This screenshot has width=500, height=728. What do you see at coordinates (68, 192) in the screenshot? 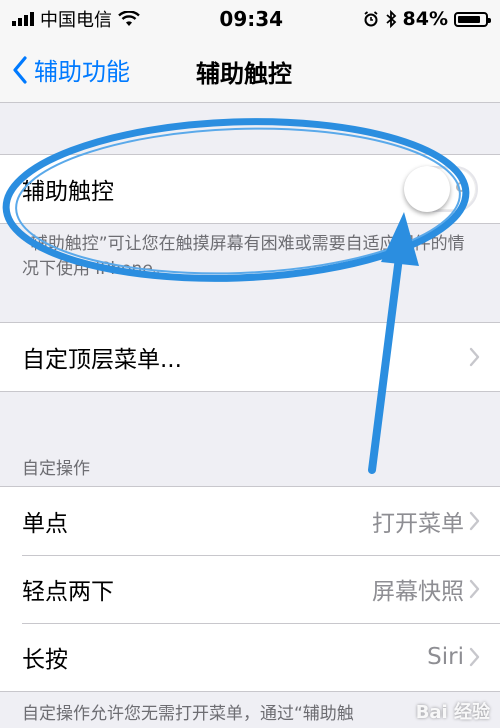
I see `assistive-touch-label: 辅助触控` at bounding box center [68, 192].